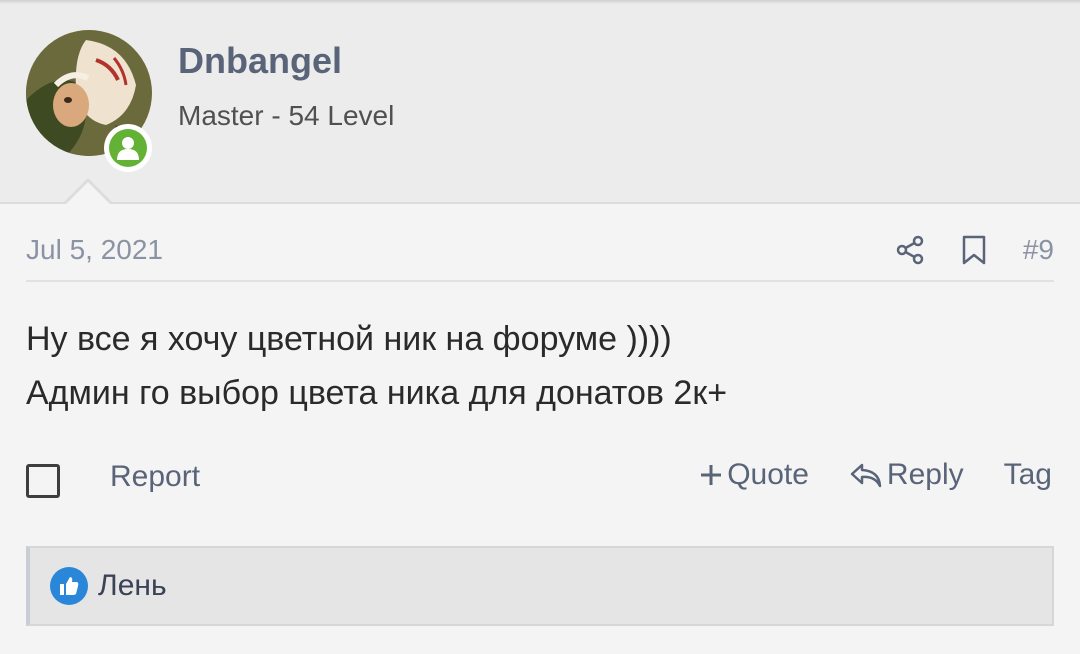 This screenshot has width=1080, height=654. I want to click on reply-arrow-icon, so click(866, 475).